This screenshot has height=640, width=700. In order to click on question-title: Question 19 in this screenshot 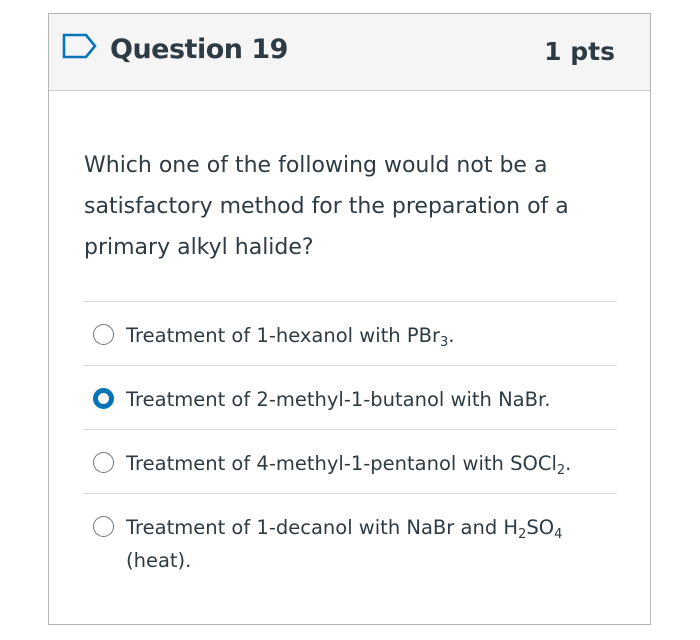, I will do `click(199, 49)`.